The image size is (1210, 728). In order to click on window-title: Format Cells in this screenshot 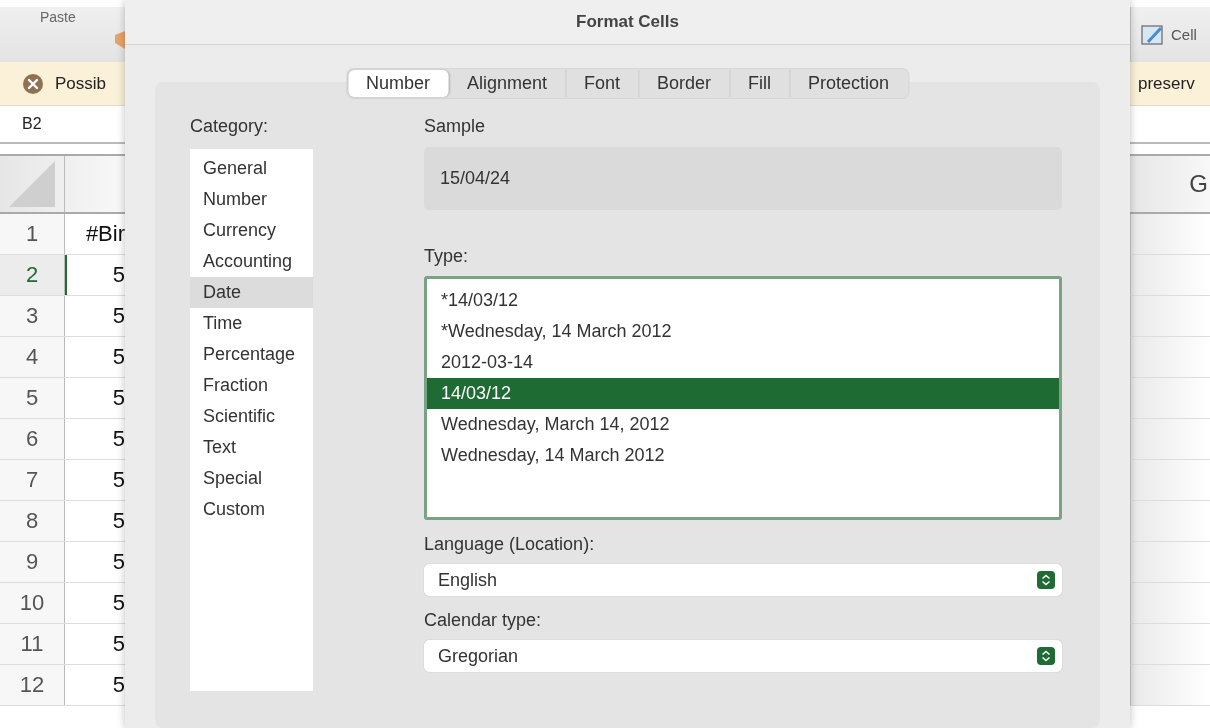, I will do `click(627, 22)`.